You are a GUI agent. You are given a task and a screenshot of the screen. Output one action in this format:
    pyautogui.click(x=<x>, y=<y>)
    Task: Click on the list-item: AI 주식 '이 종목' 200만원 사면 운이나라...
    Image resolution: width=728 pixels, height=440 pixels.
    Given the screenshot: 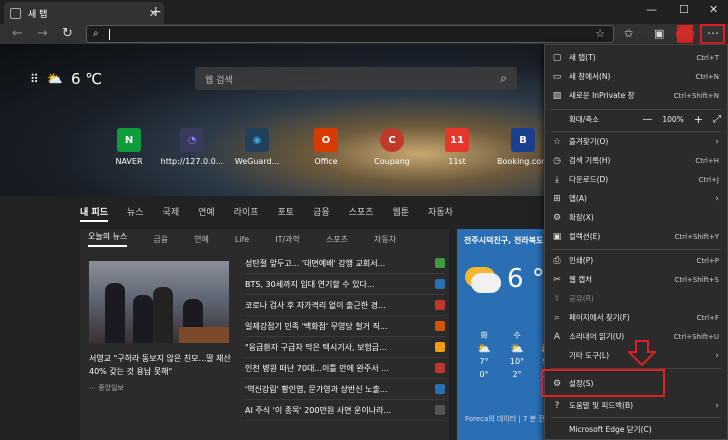 What is the action you would take?
    pyautogui.click(x=345, y=410)
    